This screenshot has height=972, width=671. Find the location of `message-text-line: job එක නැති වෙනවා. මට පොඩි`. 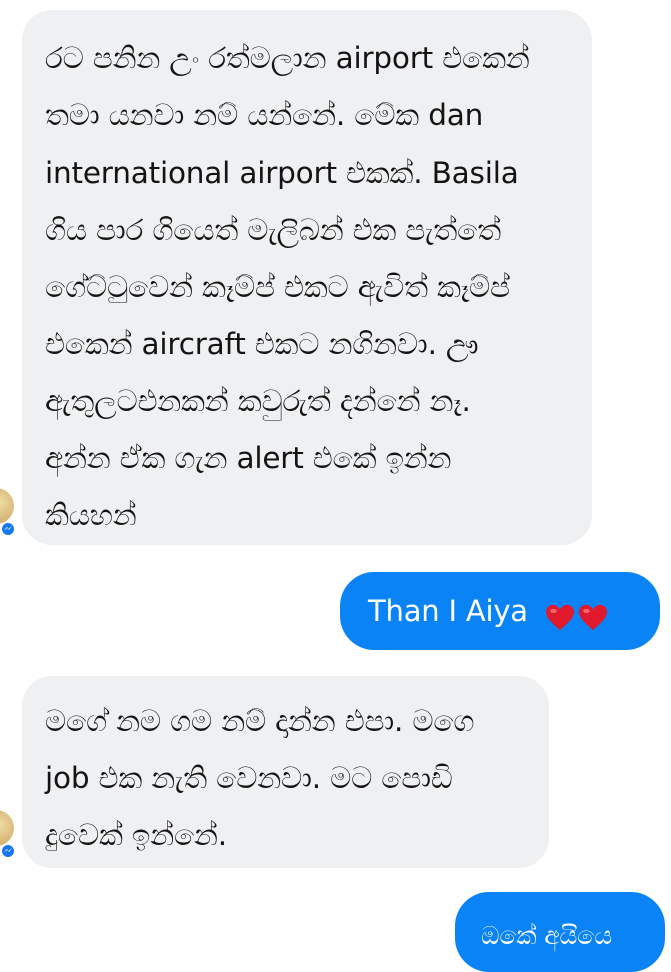

message-text-line: job එක නැති වෙනවා. මට පොඩි is located at coordinates (249, 778).